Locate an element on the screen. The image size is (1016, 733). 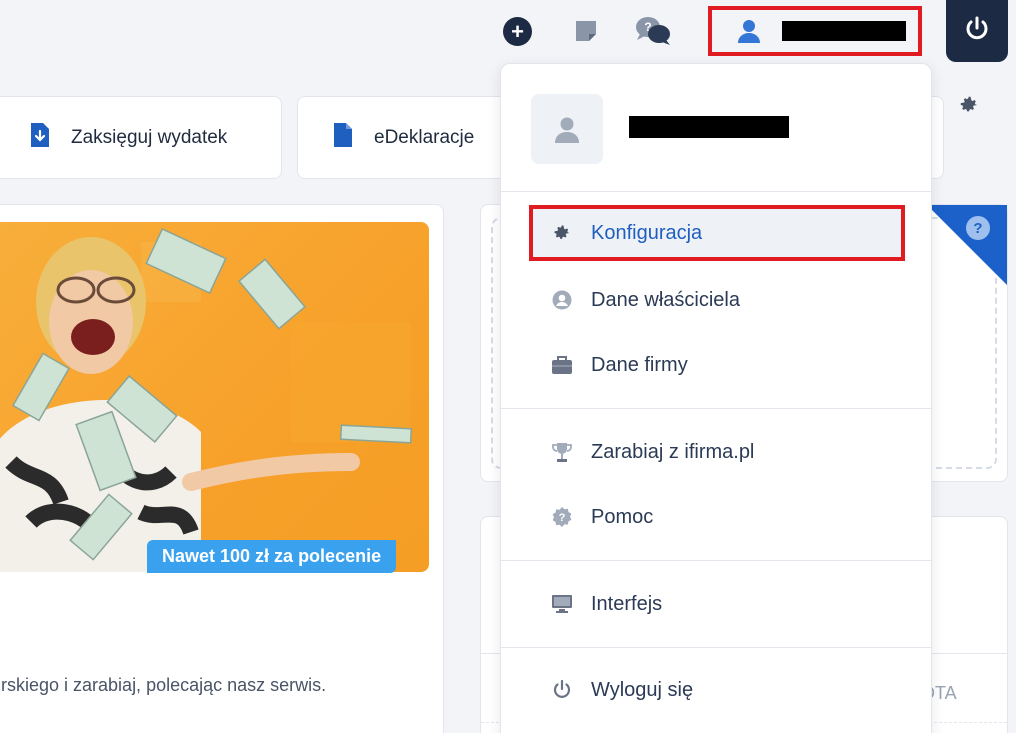
redacted-username is located at coordinates (844, 31).